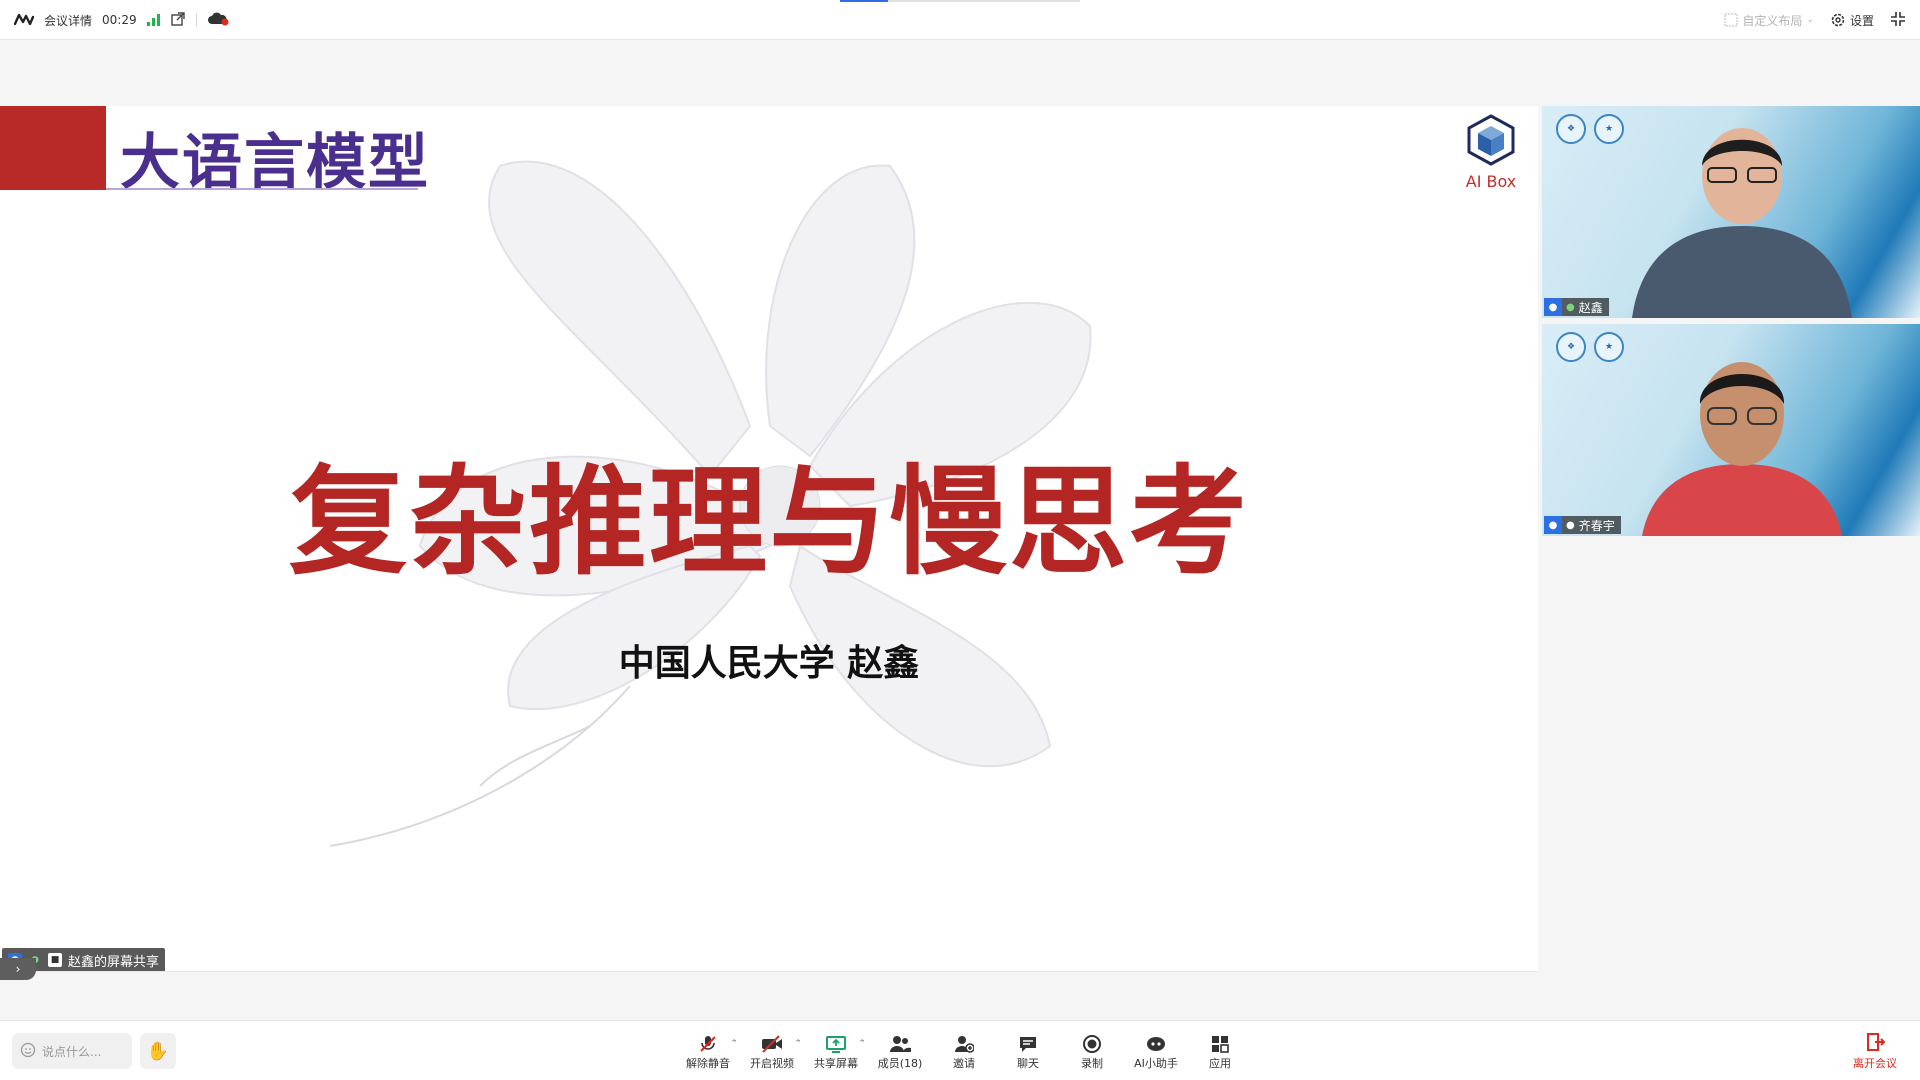 The image size is (1920, 1080). What do you see at coordinates (1092, 1063) in the screenshot?
I see `record-label: 录制` at bounding box center [1092, 1063].